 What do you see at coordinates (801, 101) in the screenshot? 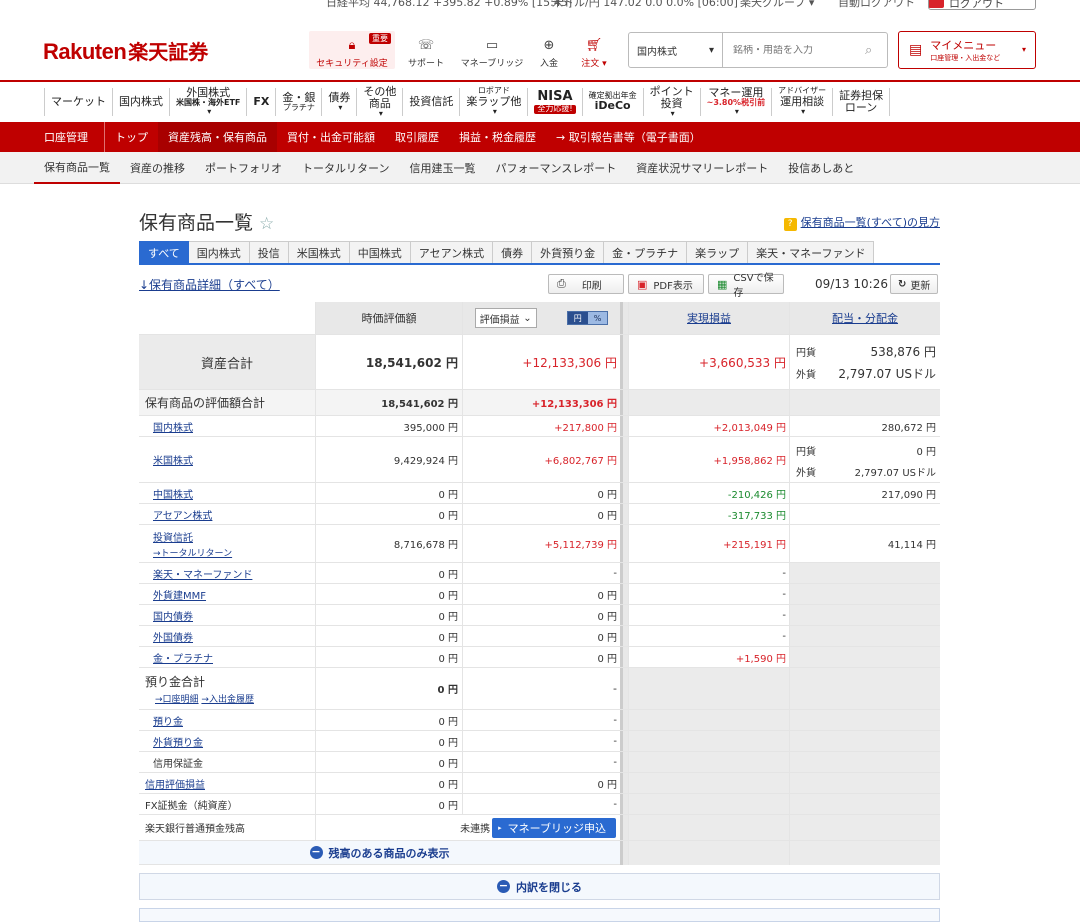
I see `nav-advisor: アドバイザー 運用相談` at bounding box center [801, 101].